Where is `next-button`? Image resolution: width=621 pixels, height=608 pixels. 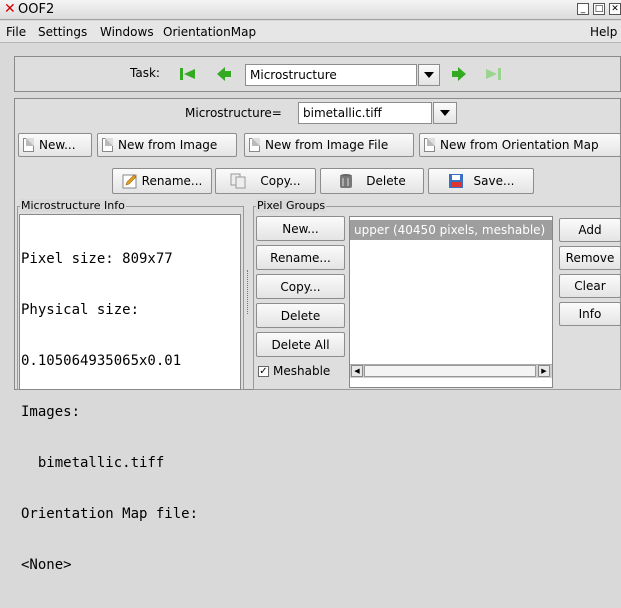
next-button is located at coordinates (459, 74).